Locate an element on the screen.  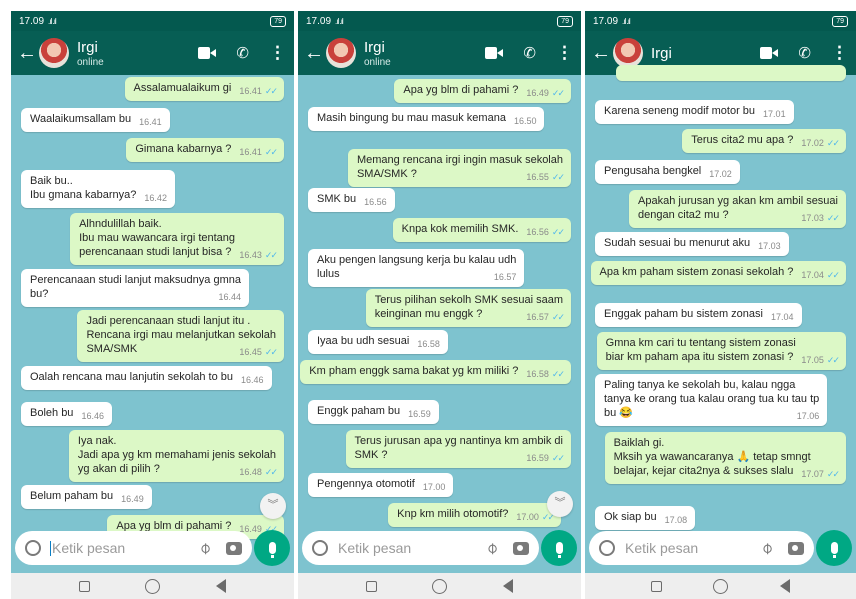
message-text: Baik bu.. Ibu gmana kabarnya? is located at coordinates (83, 188).